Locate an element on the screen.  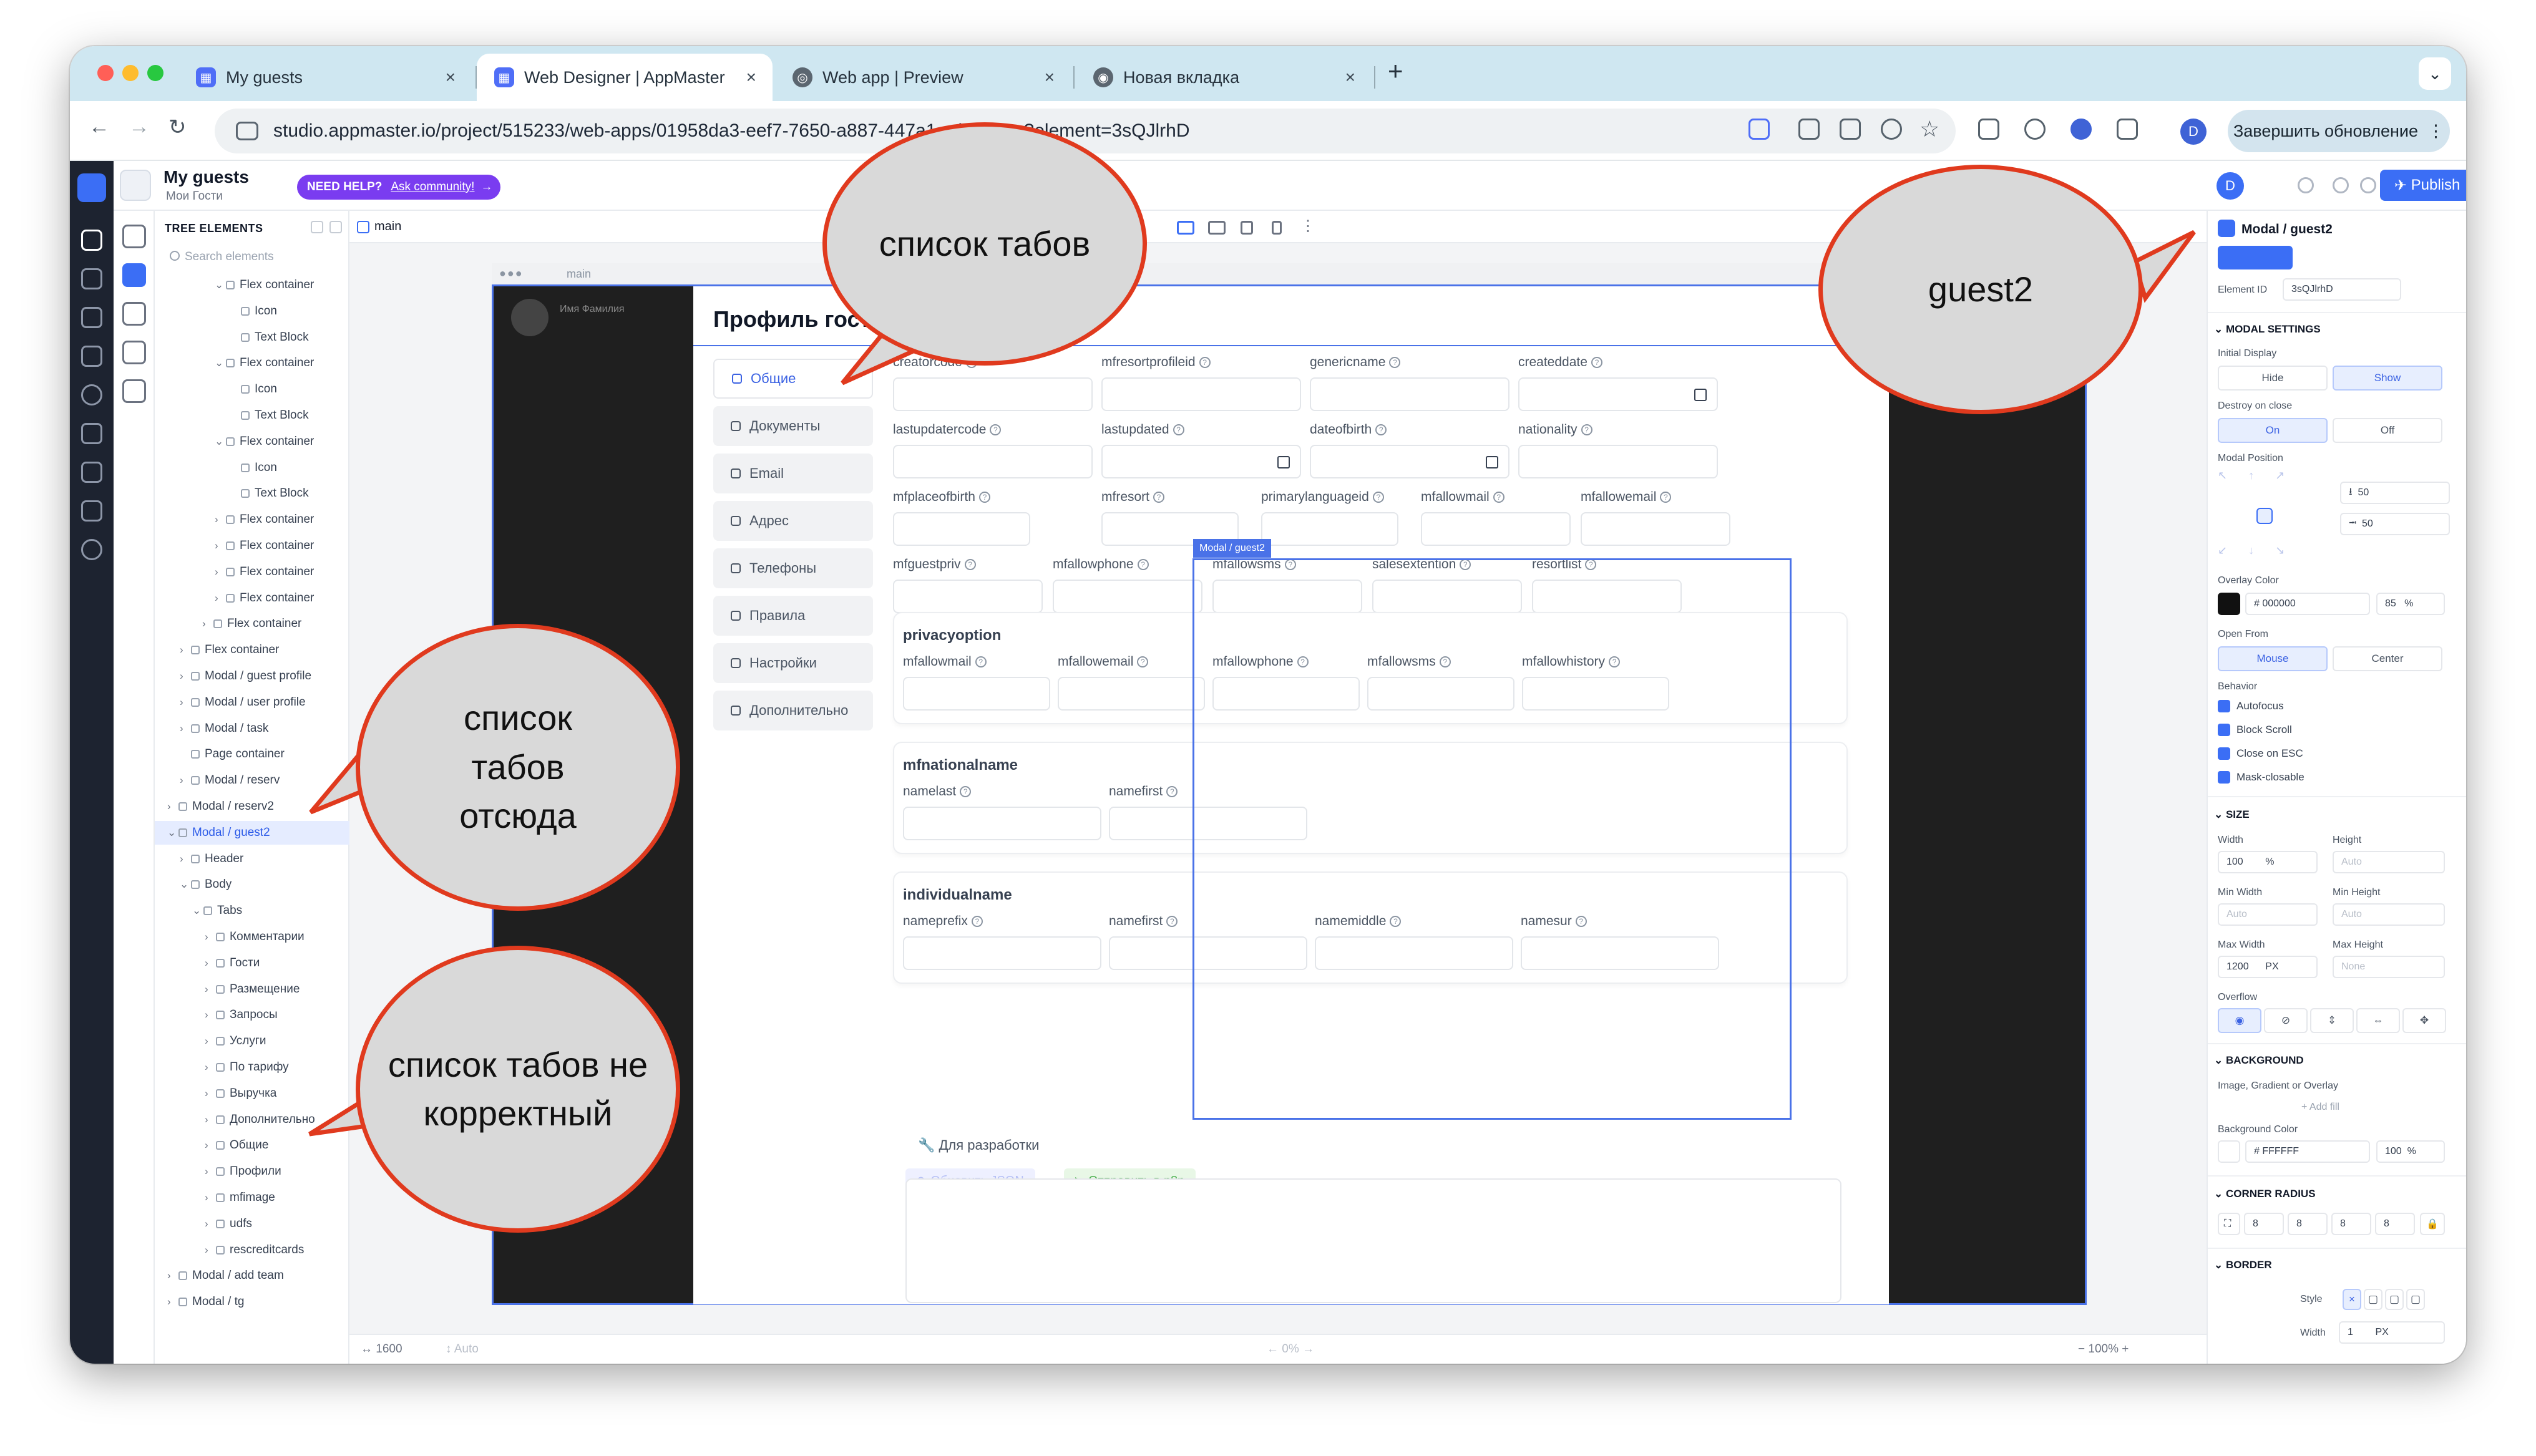
annotation-text: список табов отсюда is located at coordinates (518, 767).